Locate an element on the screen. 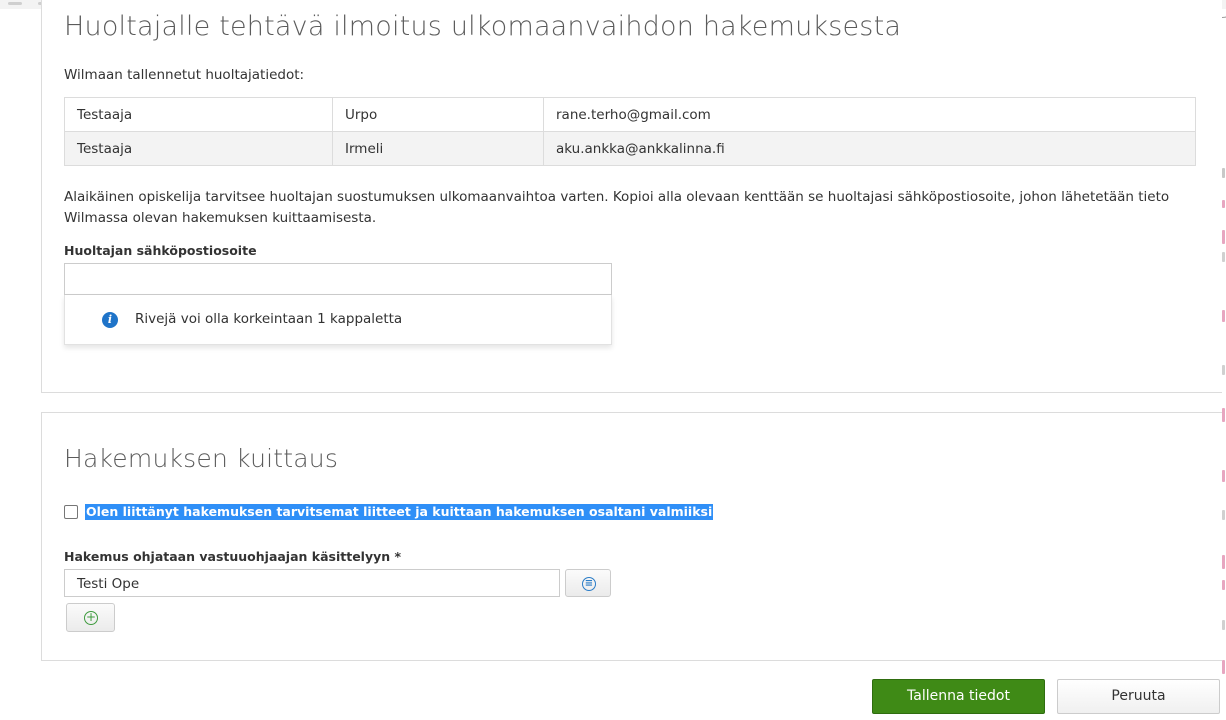 Image resolution: width=1226 pixels, height=720 pixels. acknowledgement-section-title: Hakemuksen kuittaus is located at coordinates (201, 458).